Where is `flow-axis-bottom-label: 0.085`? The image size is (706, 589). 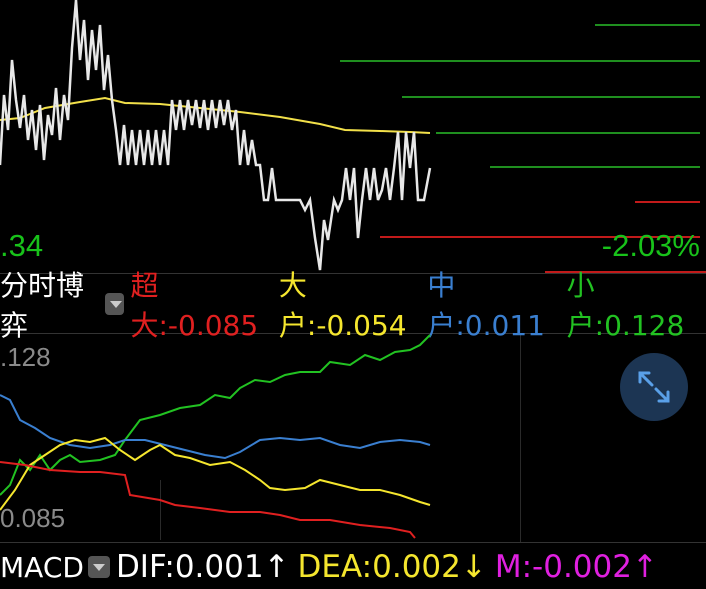
flow-axis-bottom-label: 0.085 is located at coordinates (33, 518).